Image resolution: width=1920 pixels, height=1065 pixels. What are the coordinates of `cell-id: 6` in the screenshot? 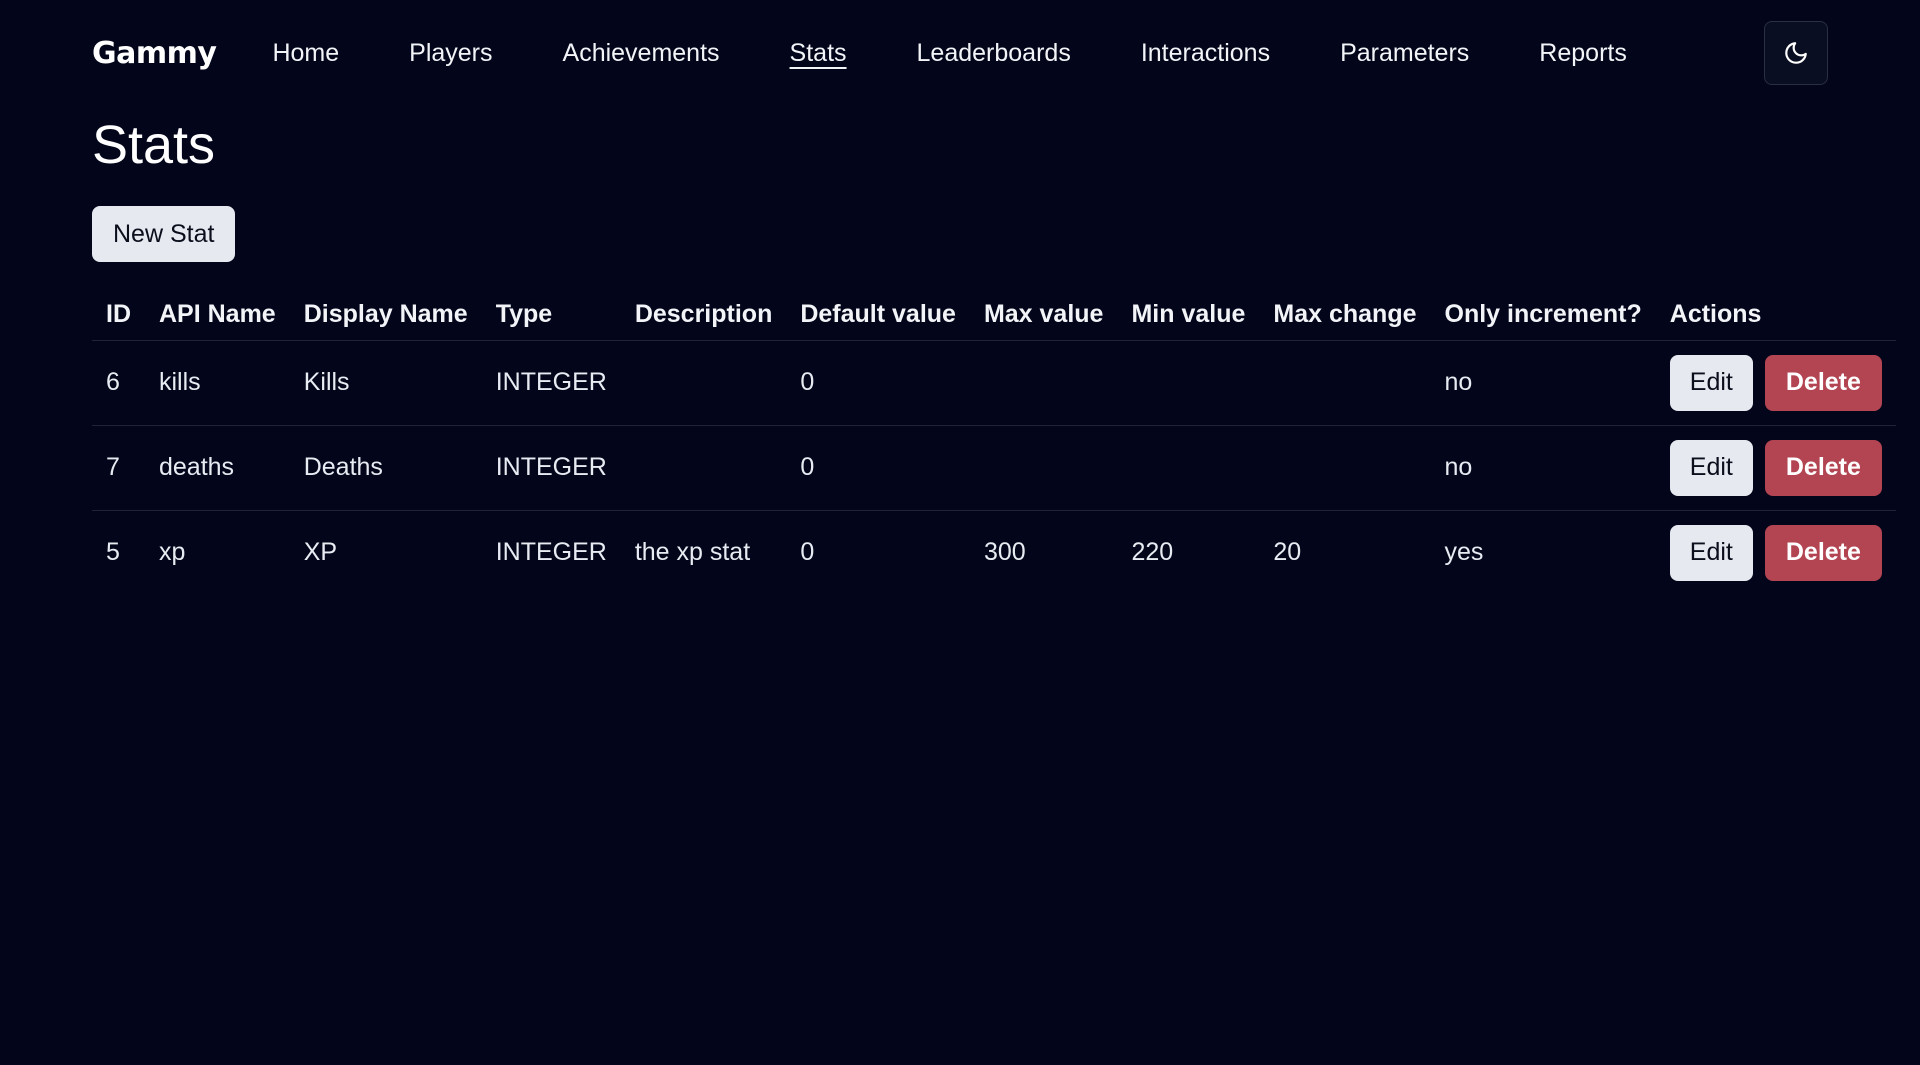 It's located at (118, 383).